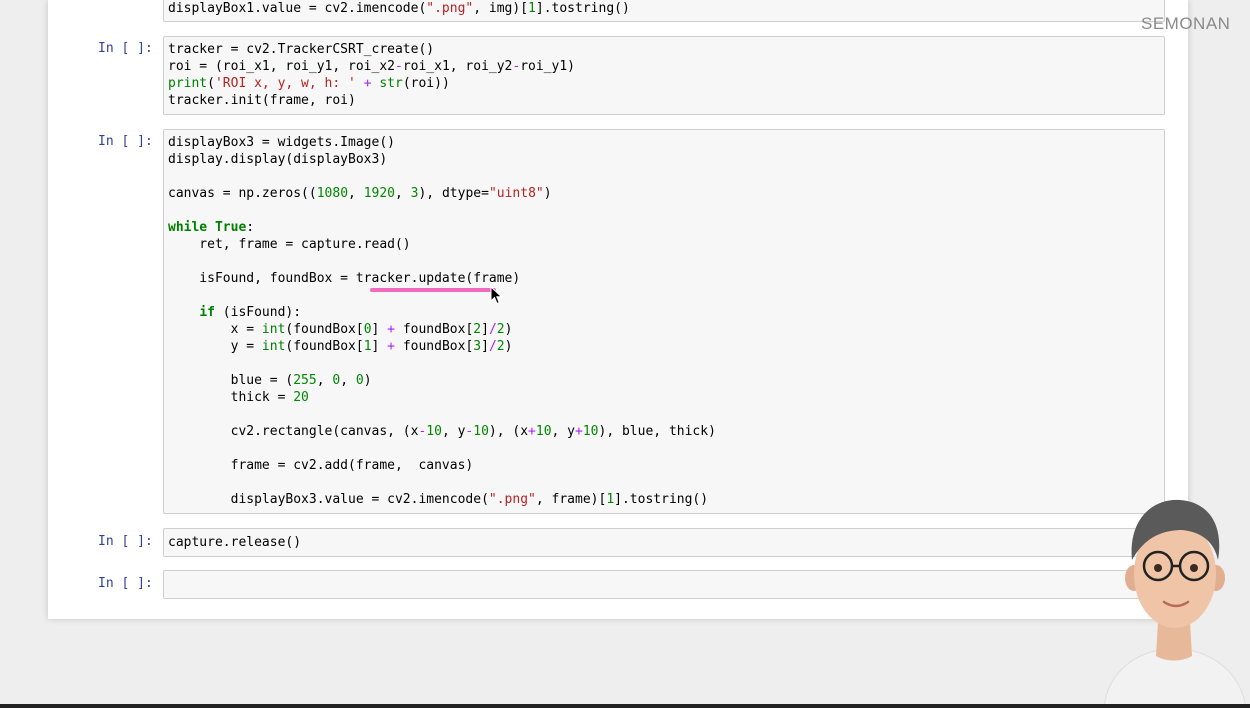 This screenshot has width=1250, height=708. Describe the element at coordinates (125, 141) in the screenshot. I see `cell-3-prompt: In [ ]:` at that location.